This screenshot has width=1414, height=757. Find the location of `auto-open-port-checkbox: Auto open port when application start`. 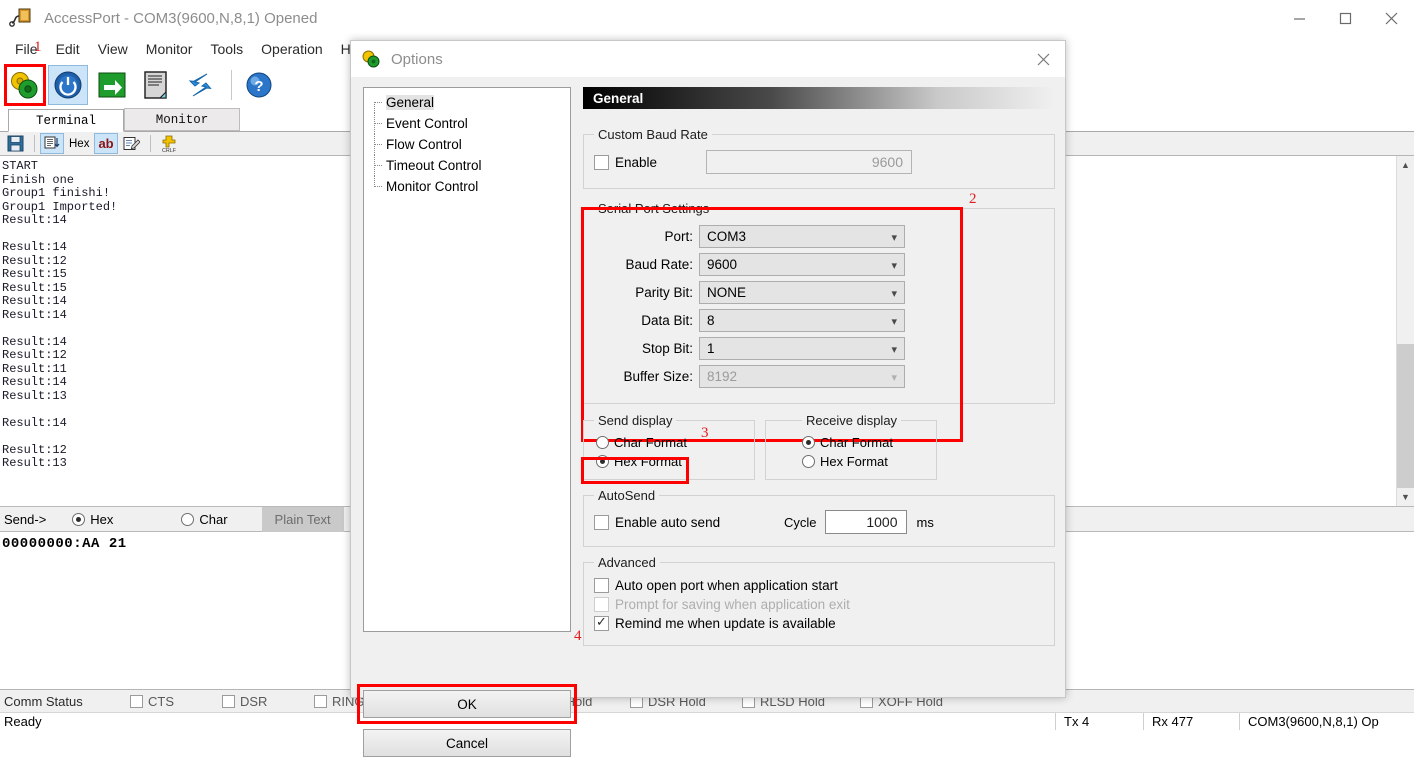

auto-open-port-checkbox: Auto open port when application start is located at coordinates (819, 585).